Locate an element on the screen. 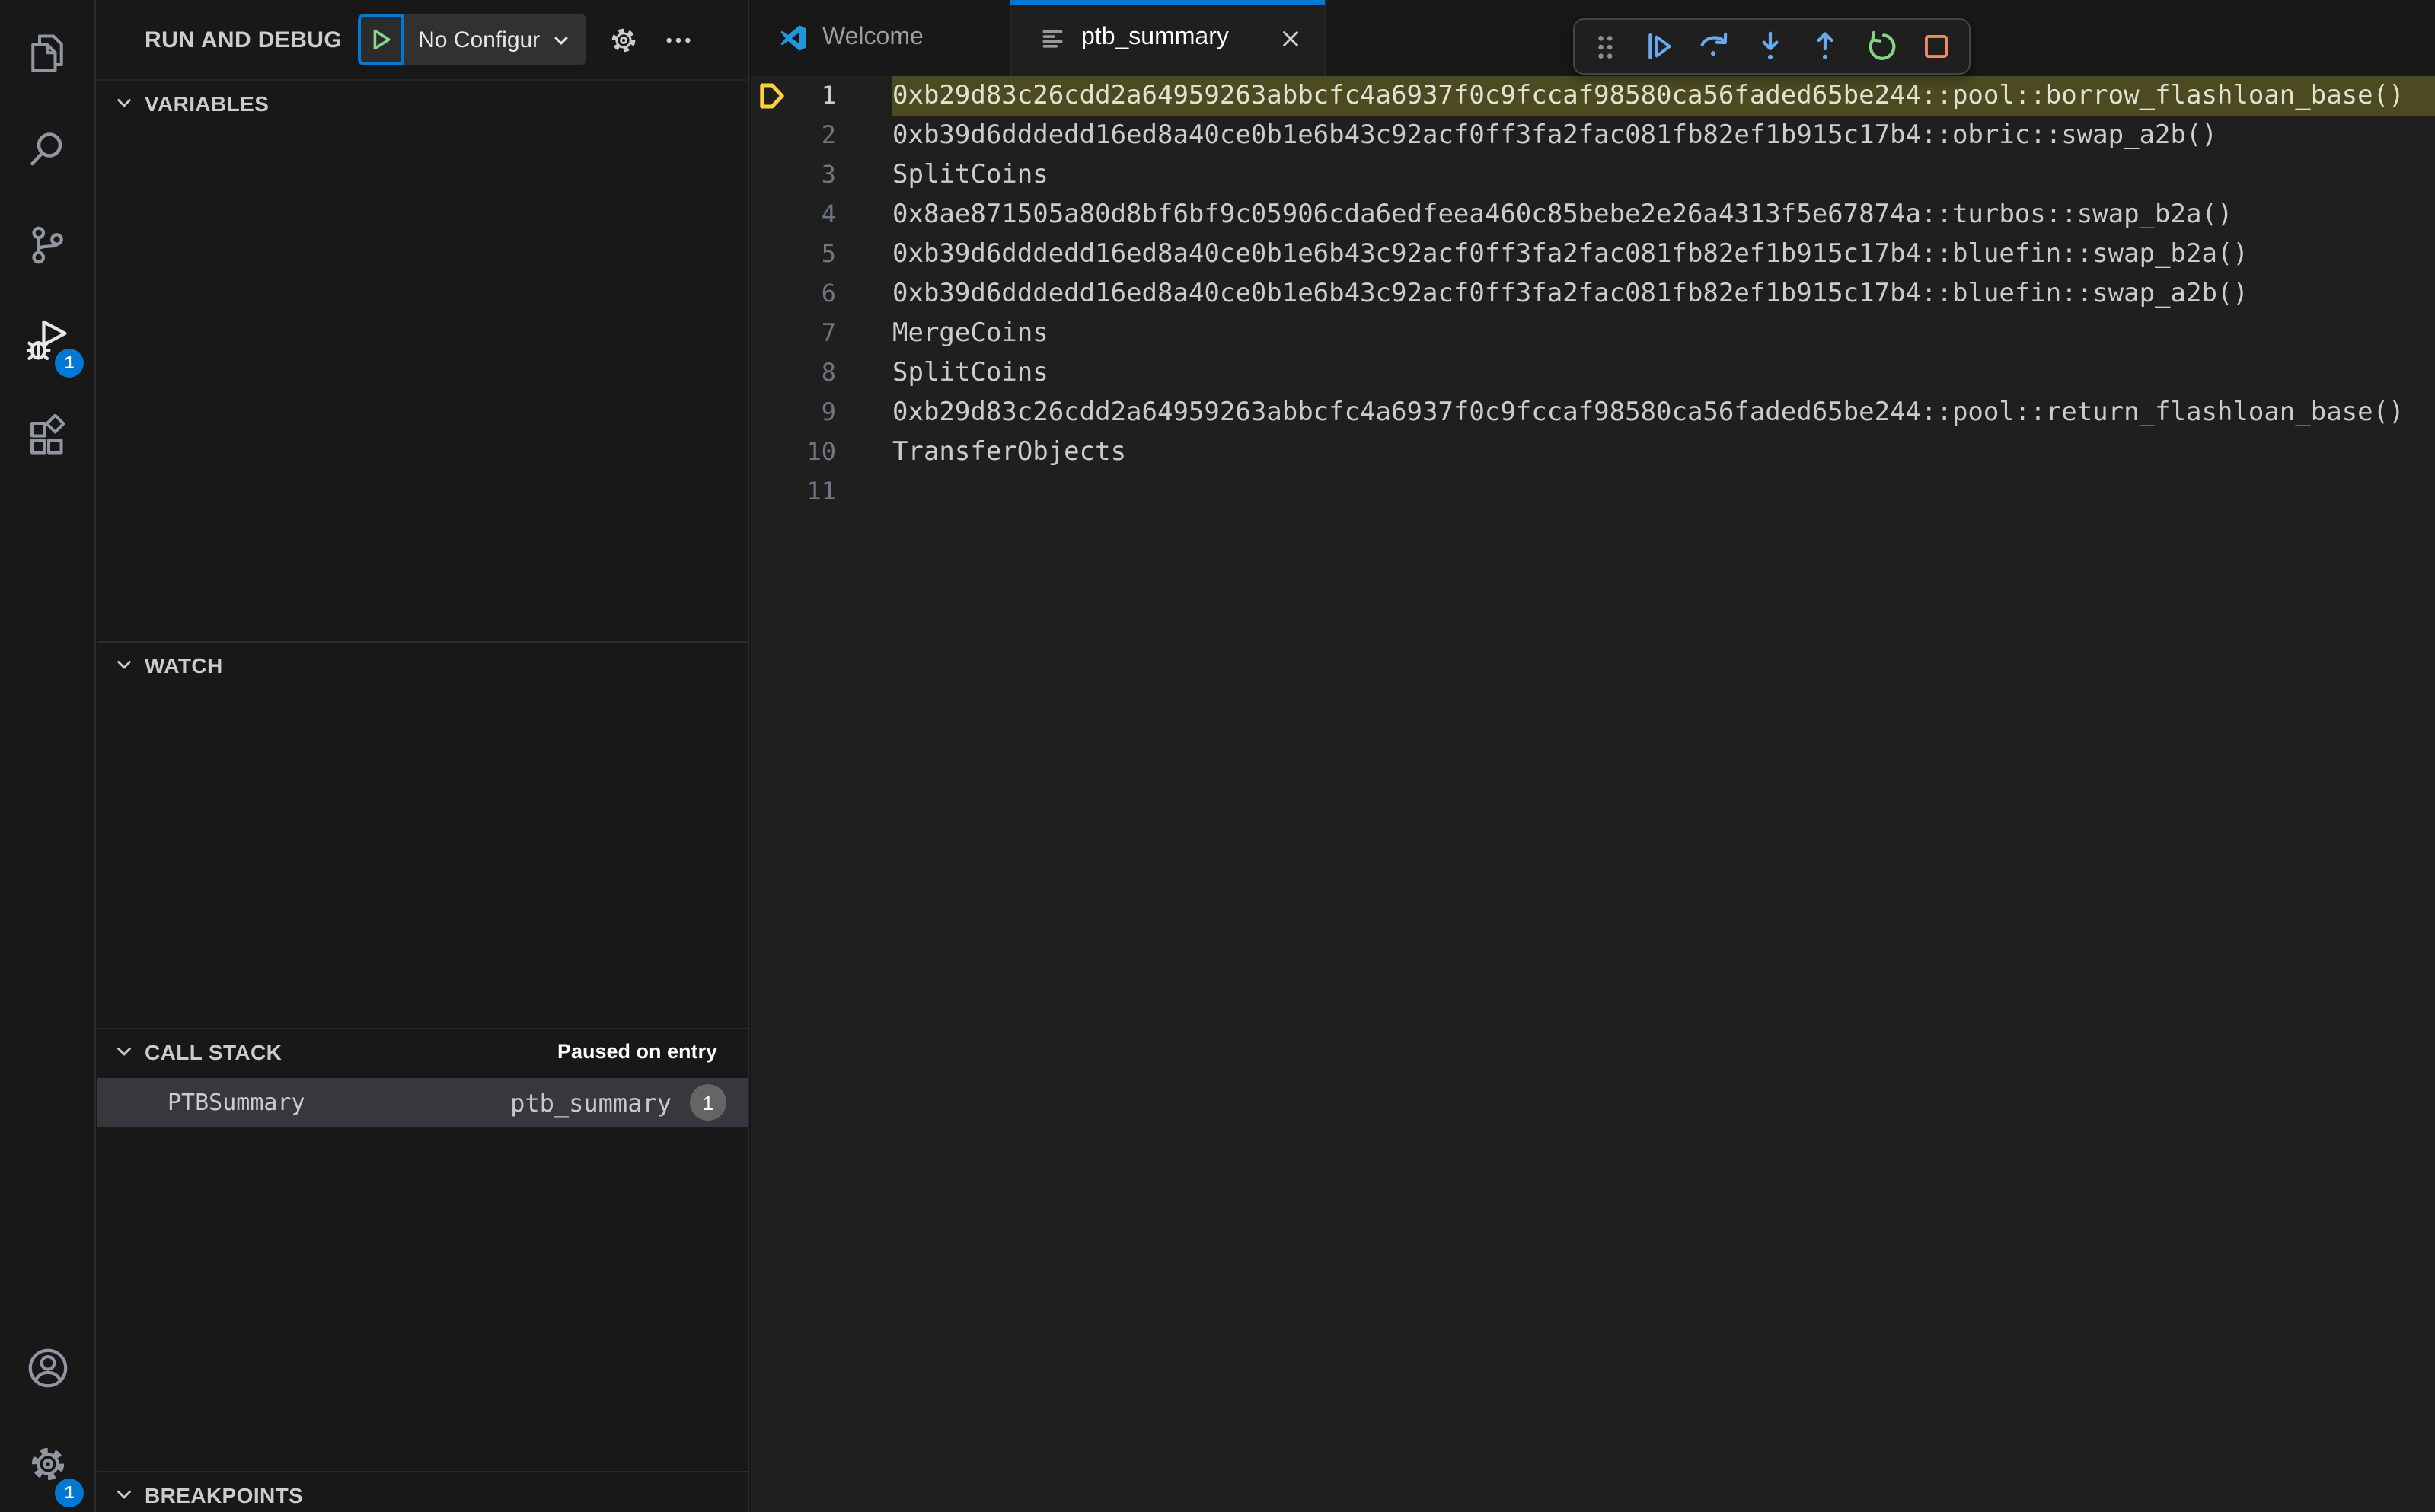 The height and width of the screenshot is (1512, 2435). step-out-button is located at coordinates (1825, 46).